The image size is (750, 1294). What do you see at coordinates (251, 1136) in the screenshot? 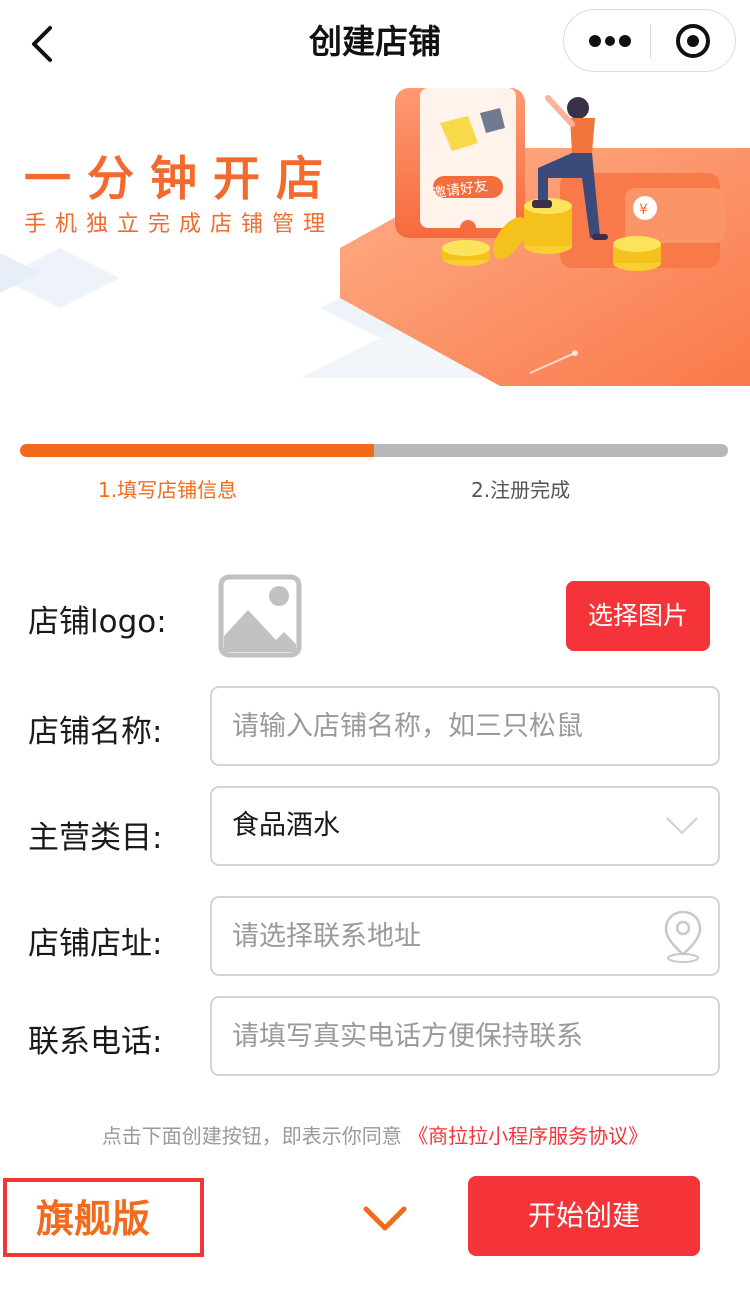
I see `agreement-prefix: 点击下面创建按钮，即表示你同意` at bounding box center [251, 1136].